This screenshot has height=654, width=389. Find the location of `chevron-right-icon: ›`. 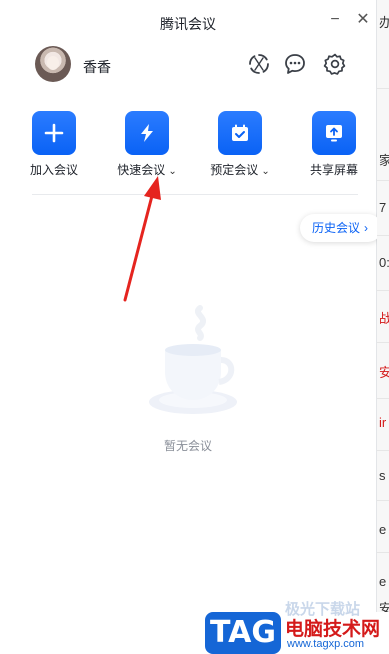

chevron-right-icon: › is located at coordinates (366, 228).